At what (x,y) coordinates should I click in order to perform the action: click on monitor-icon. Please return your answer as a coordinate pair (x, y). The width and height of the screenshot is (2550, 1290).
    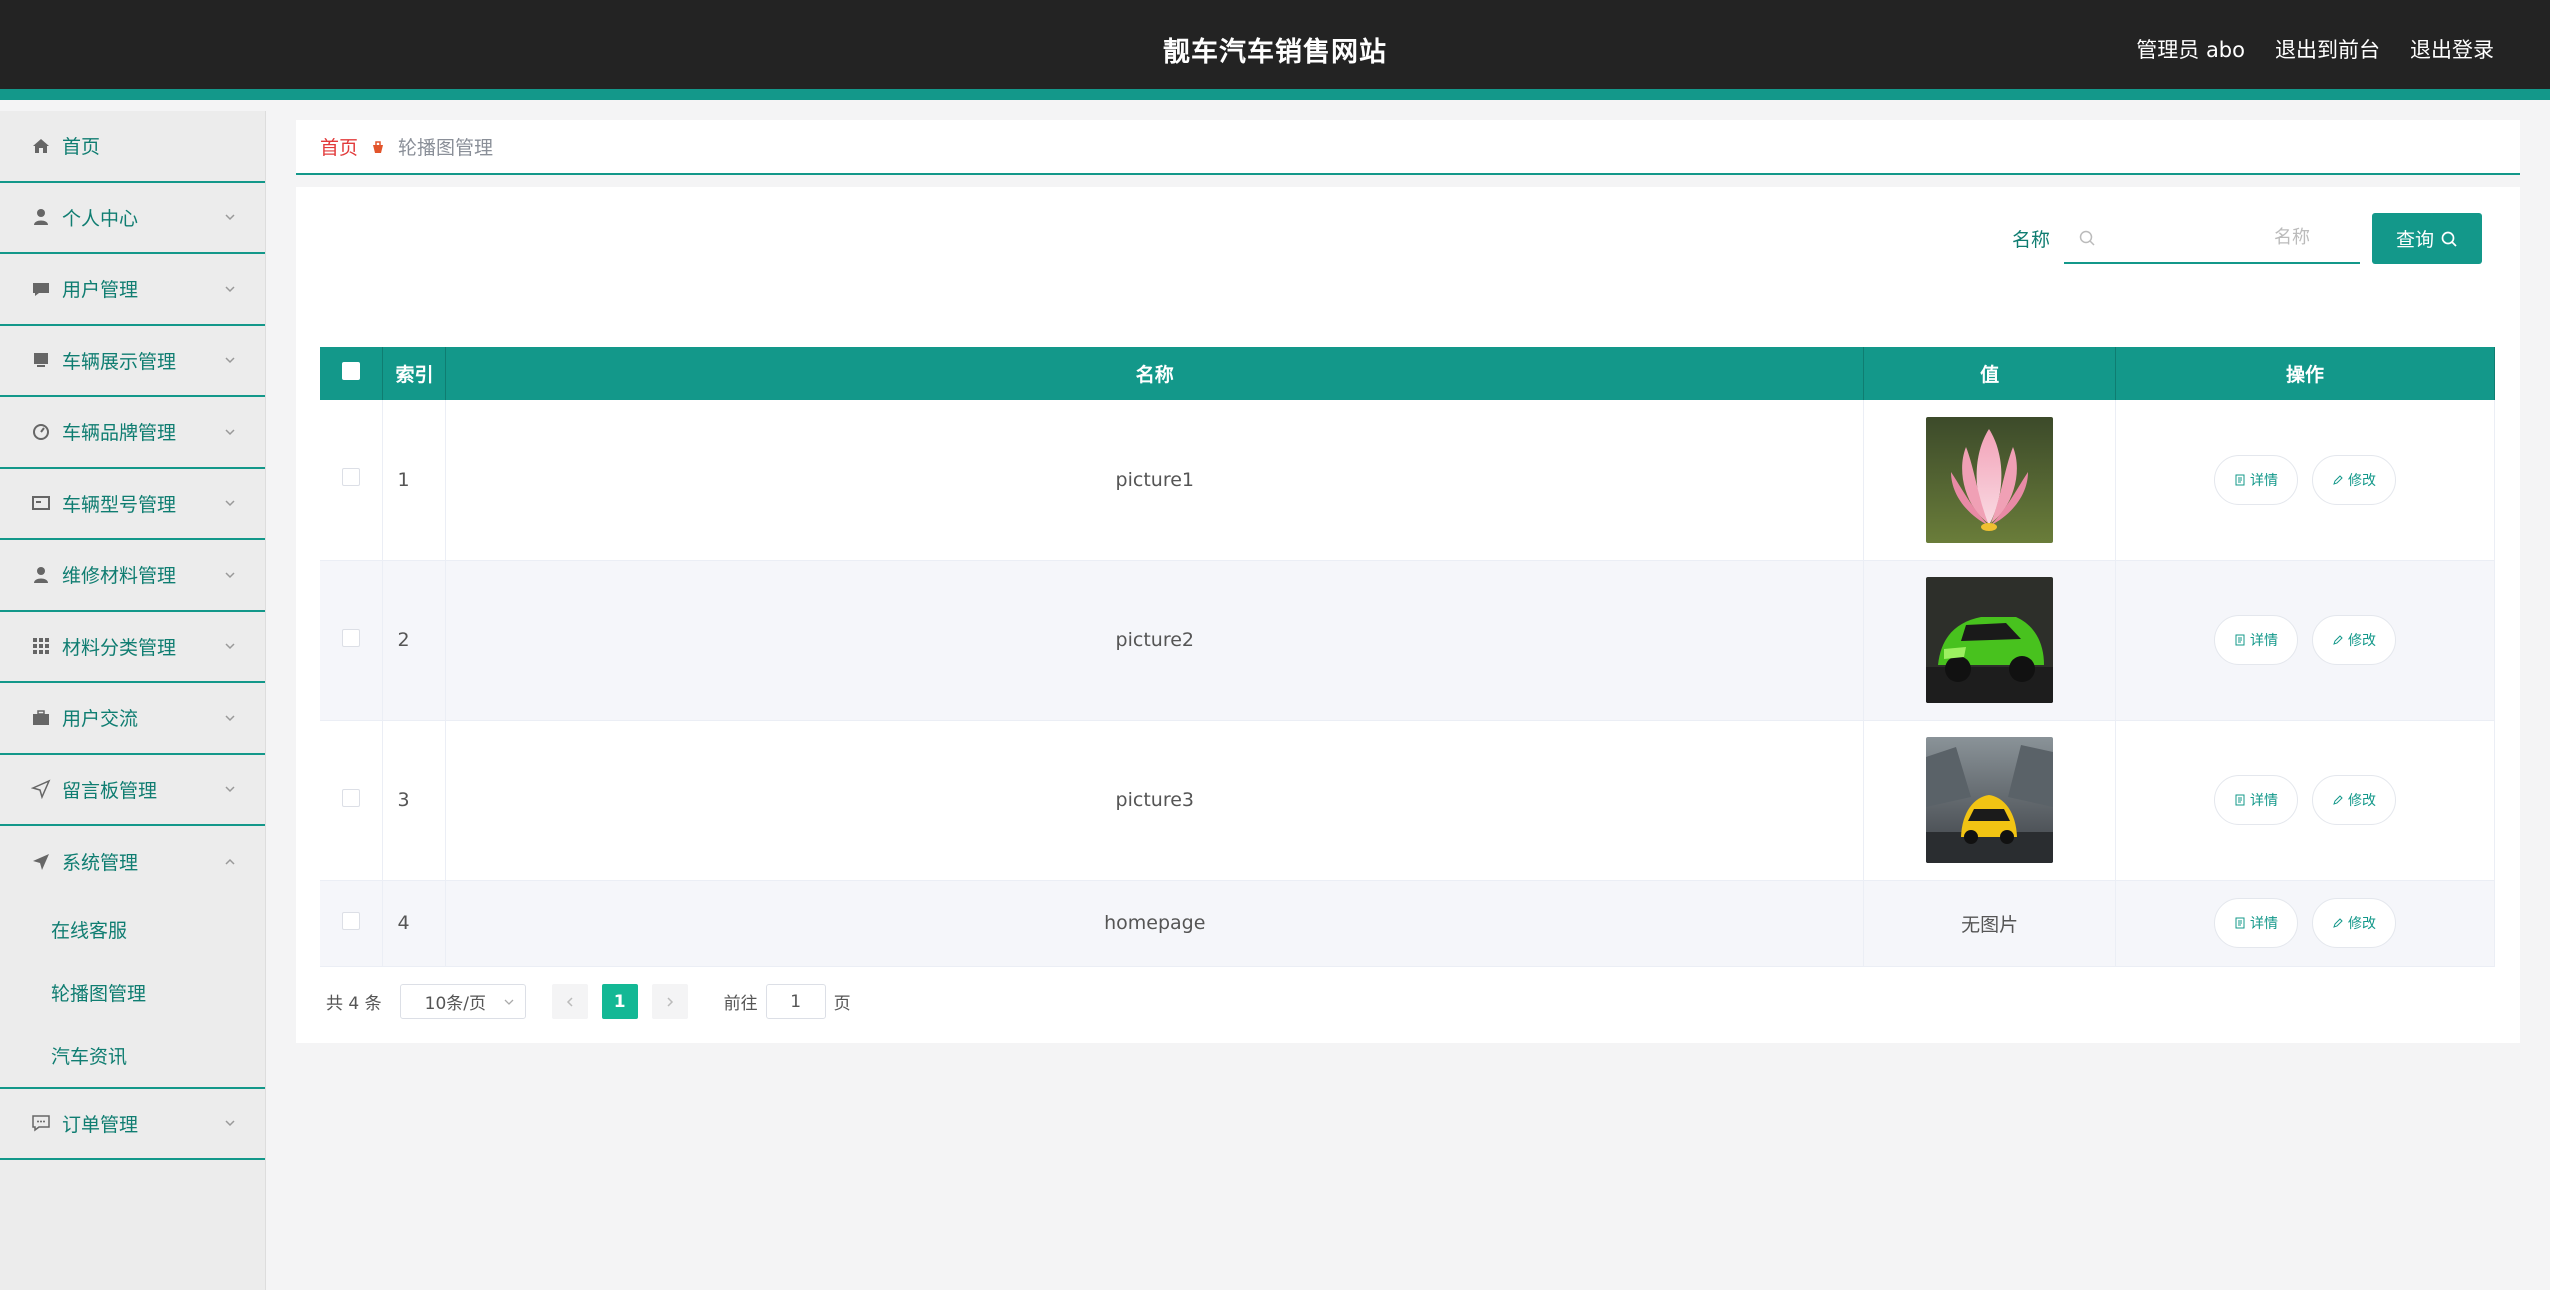
    Looking at the image, I should click on (41, 360).